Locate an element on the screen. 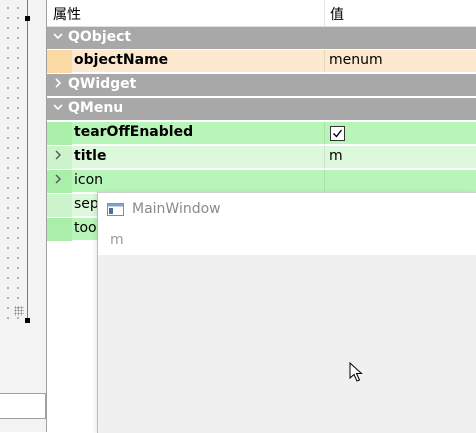 This screenshot has height=433, width=476. menu-item-m: m is located at coordinates (117, 240).